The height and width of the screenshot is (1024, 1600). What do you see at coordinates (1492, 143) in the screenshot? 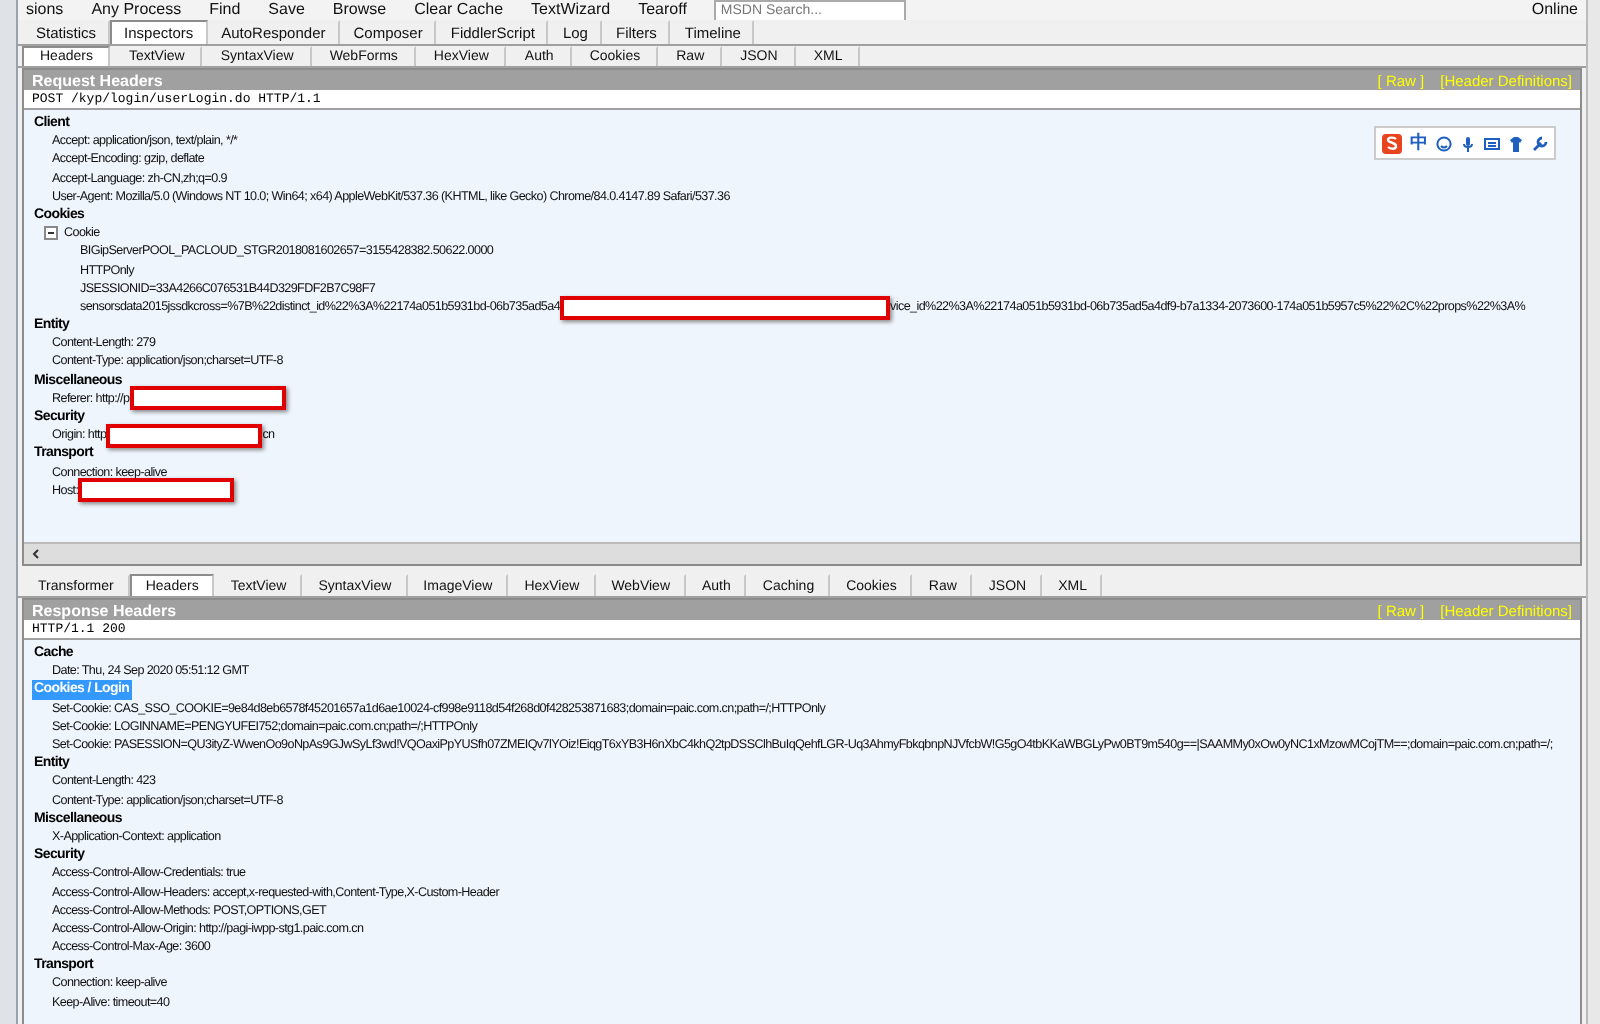
I see `keyboard-icon` at bounding box center [1492, 143].